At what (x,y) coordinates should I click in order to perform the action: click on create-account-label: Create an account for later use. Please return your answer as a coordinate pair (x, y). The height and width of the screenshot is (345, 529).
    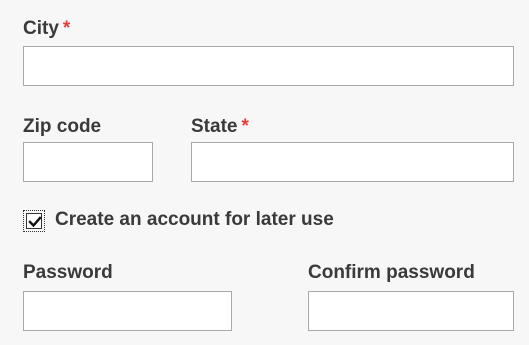
    Looking at the image, I should click on (194, 220).